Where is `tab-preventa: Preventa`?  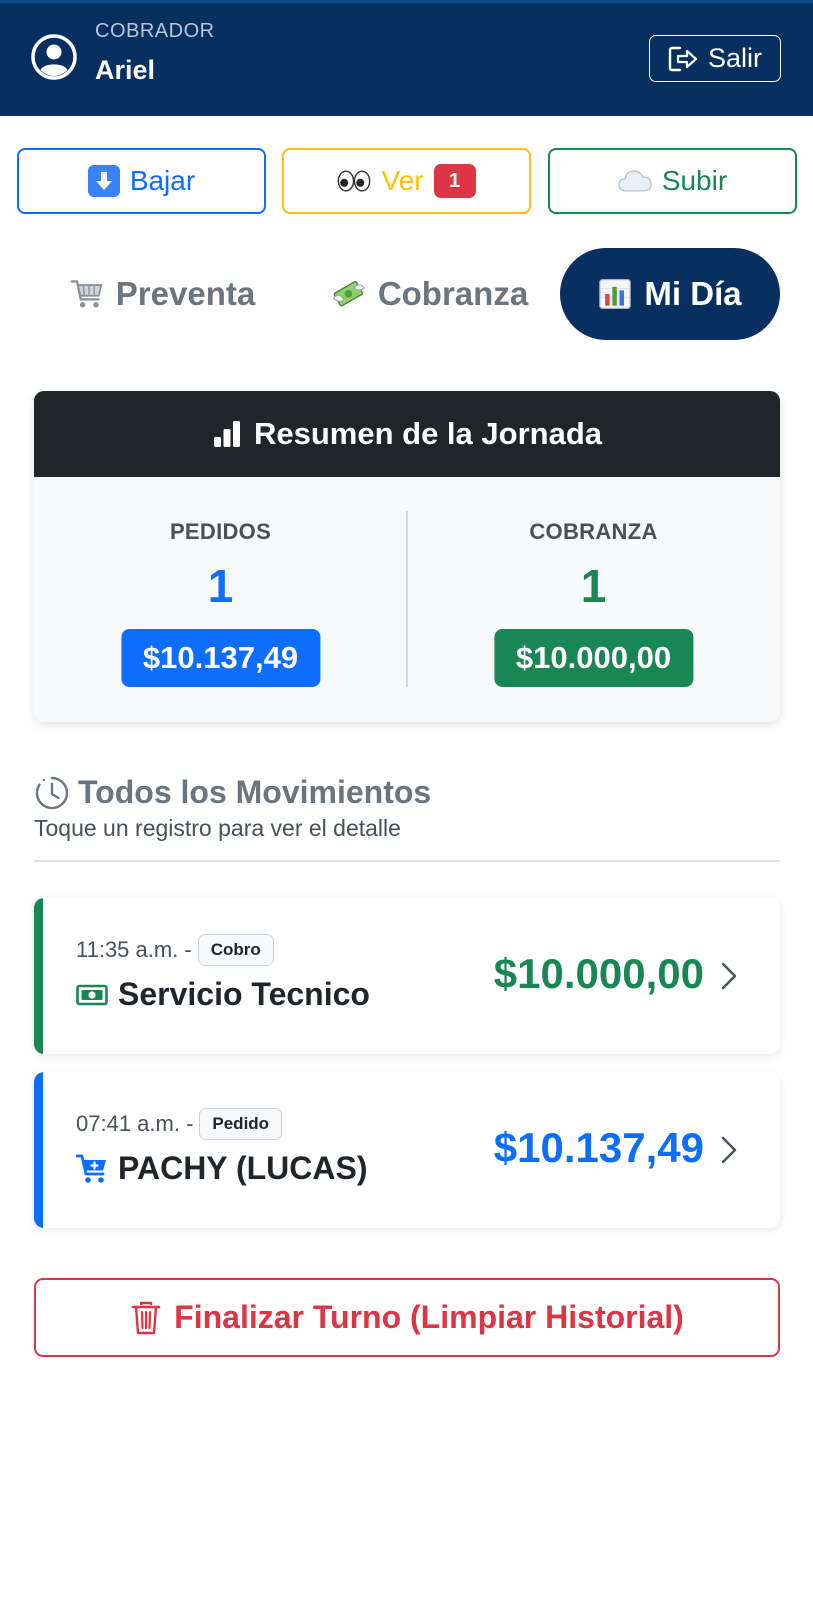
tab-preventa: Preventa is located at coordinates (162, 294).